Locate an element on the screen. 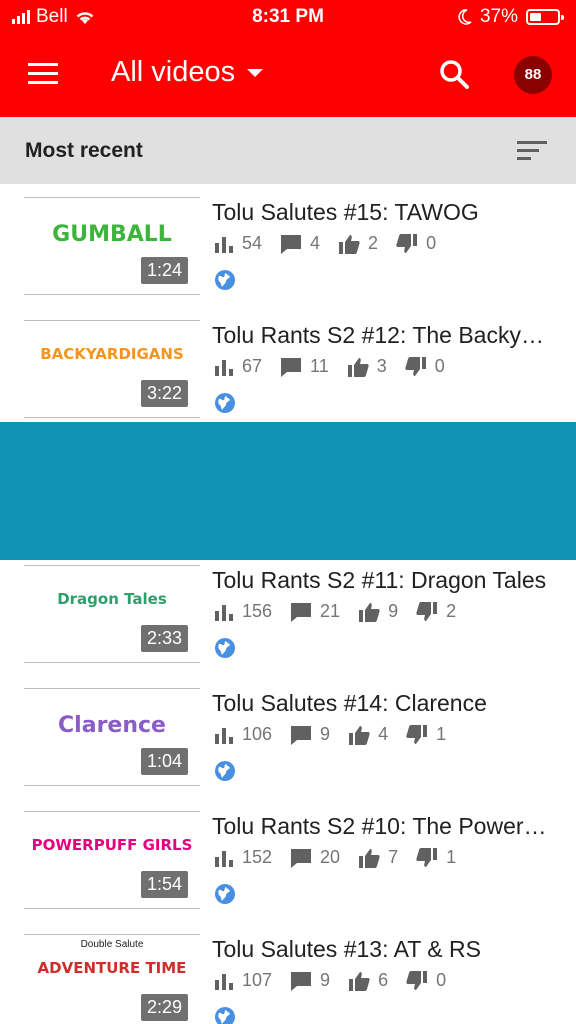  video-thumbnail: GUMBALL 1:24 is located at coordinates (112, 246).